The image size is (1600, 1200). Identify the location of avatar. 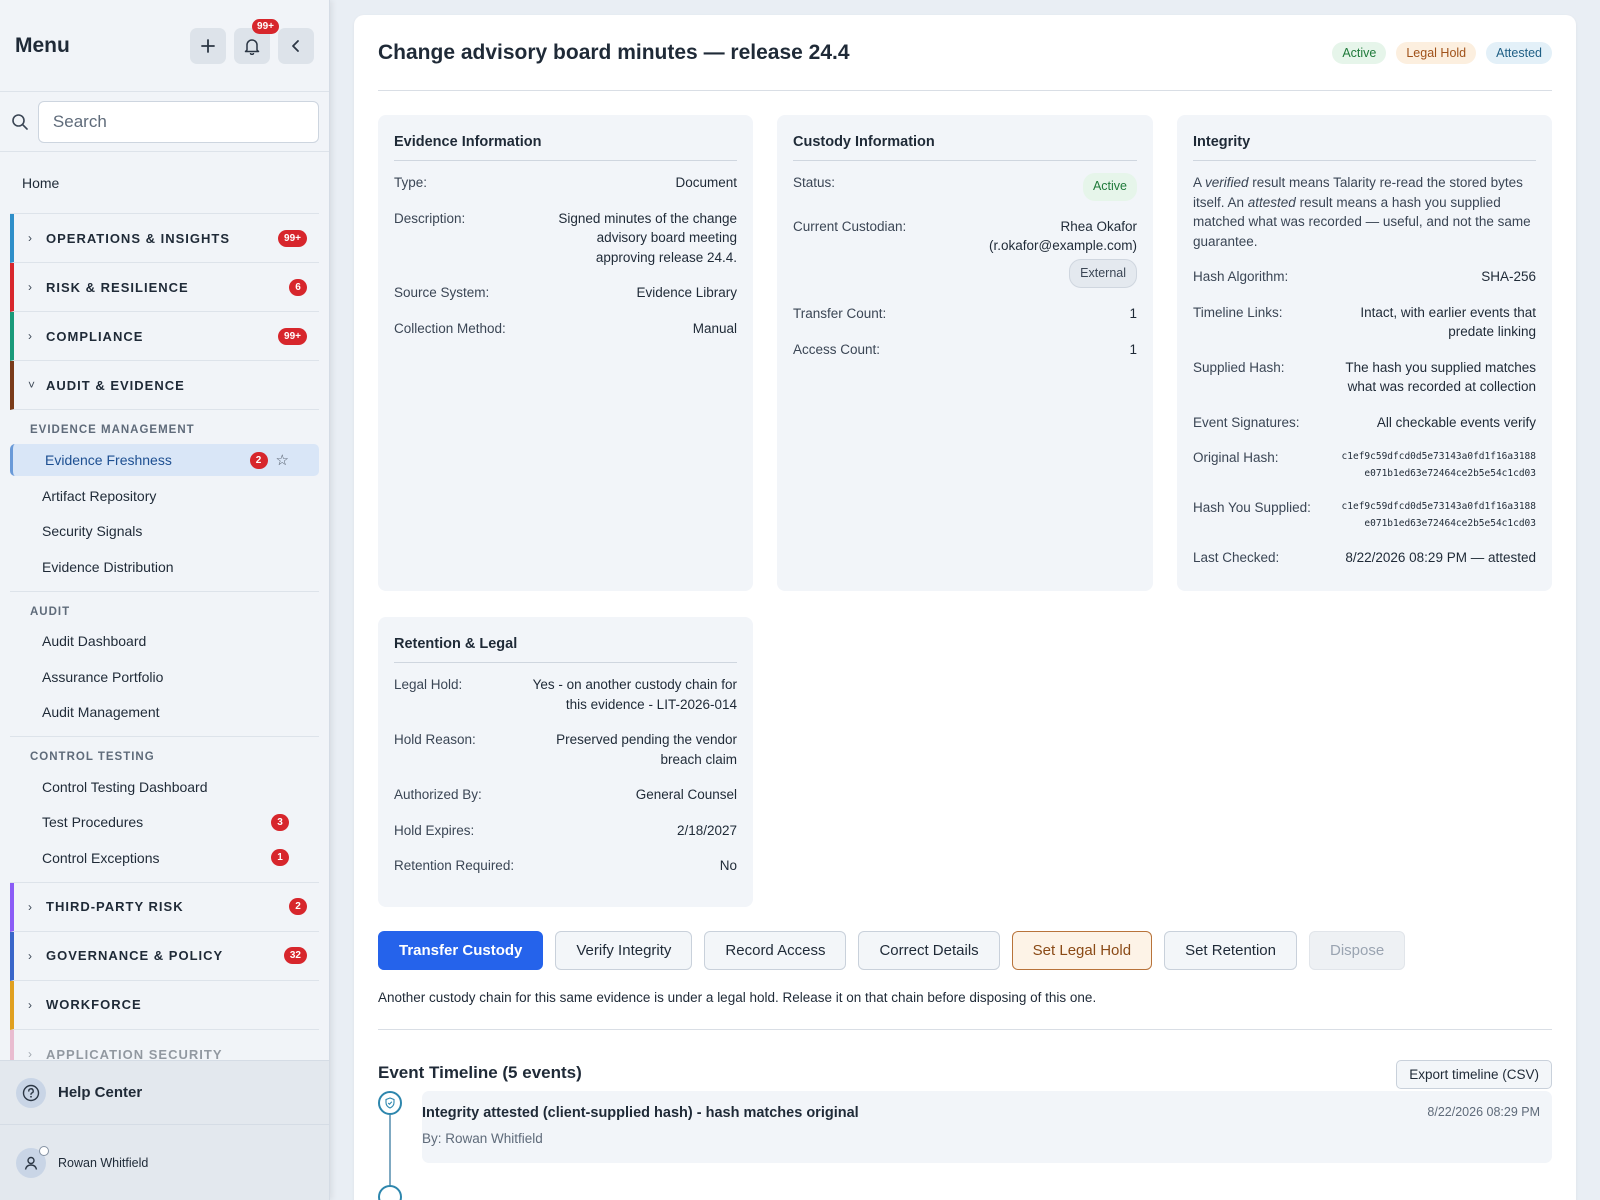
(32, 1161).